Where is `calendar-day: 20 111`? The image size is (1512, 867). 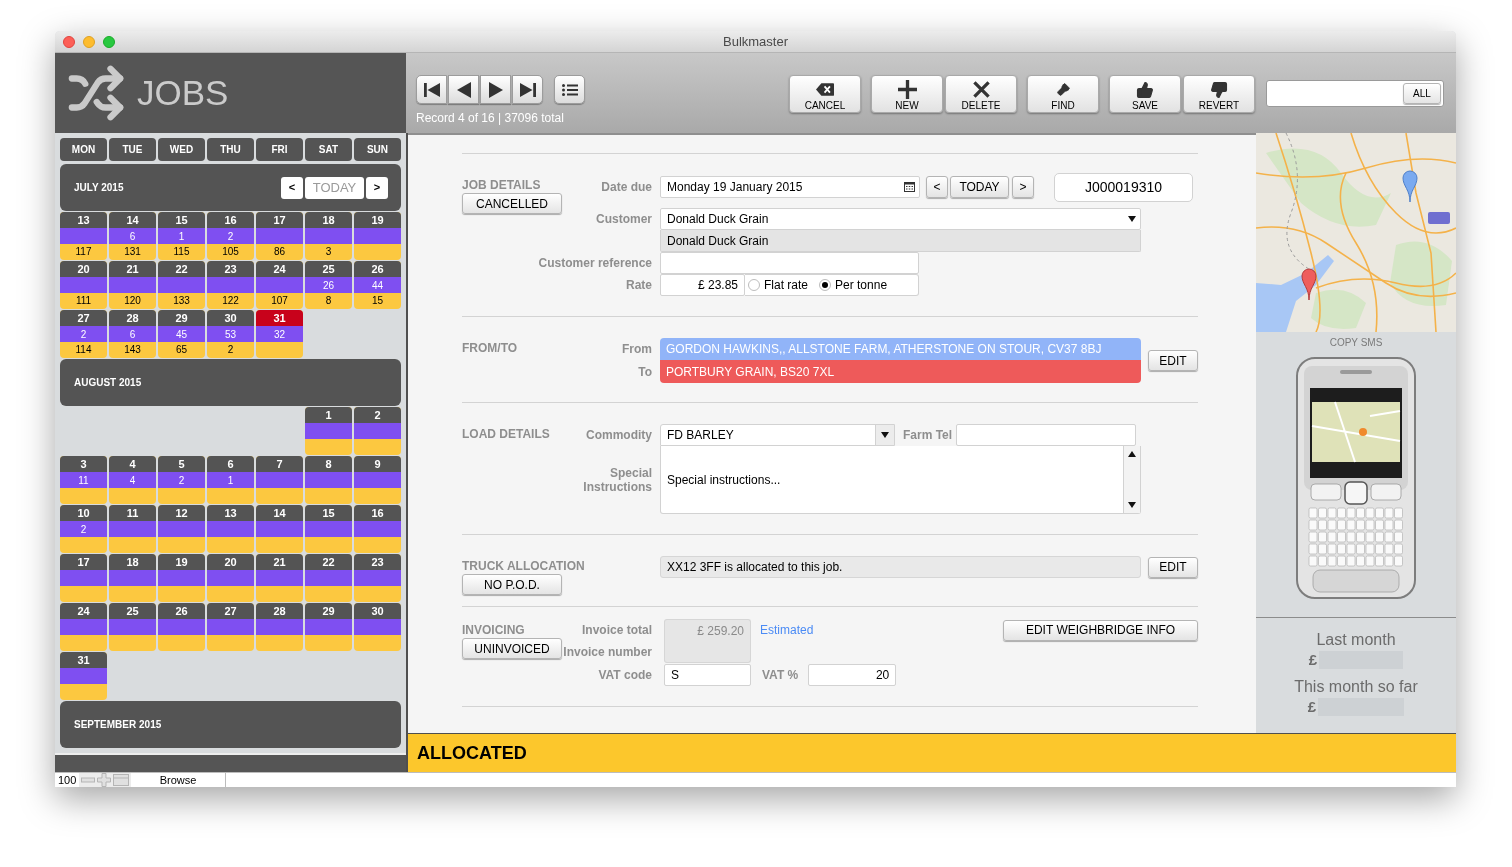 calendar-day: 20 111 is located at coordinates (83, 285).